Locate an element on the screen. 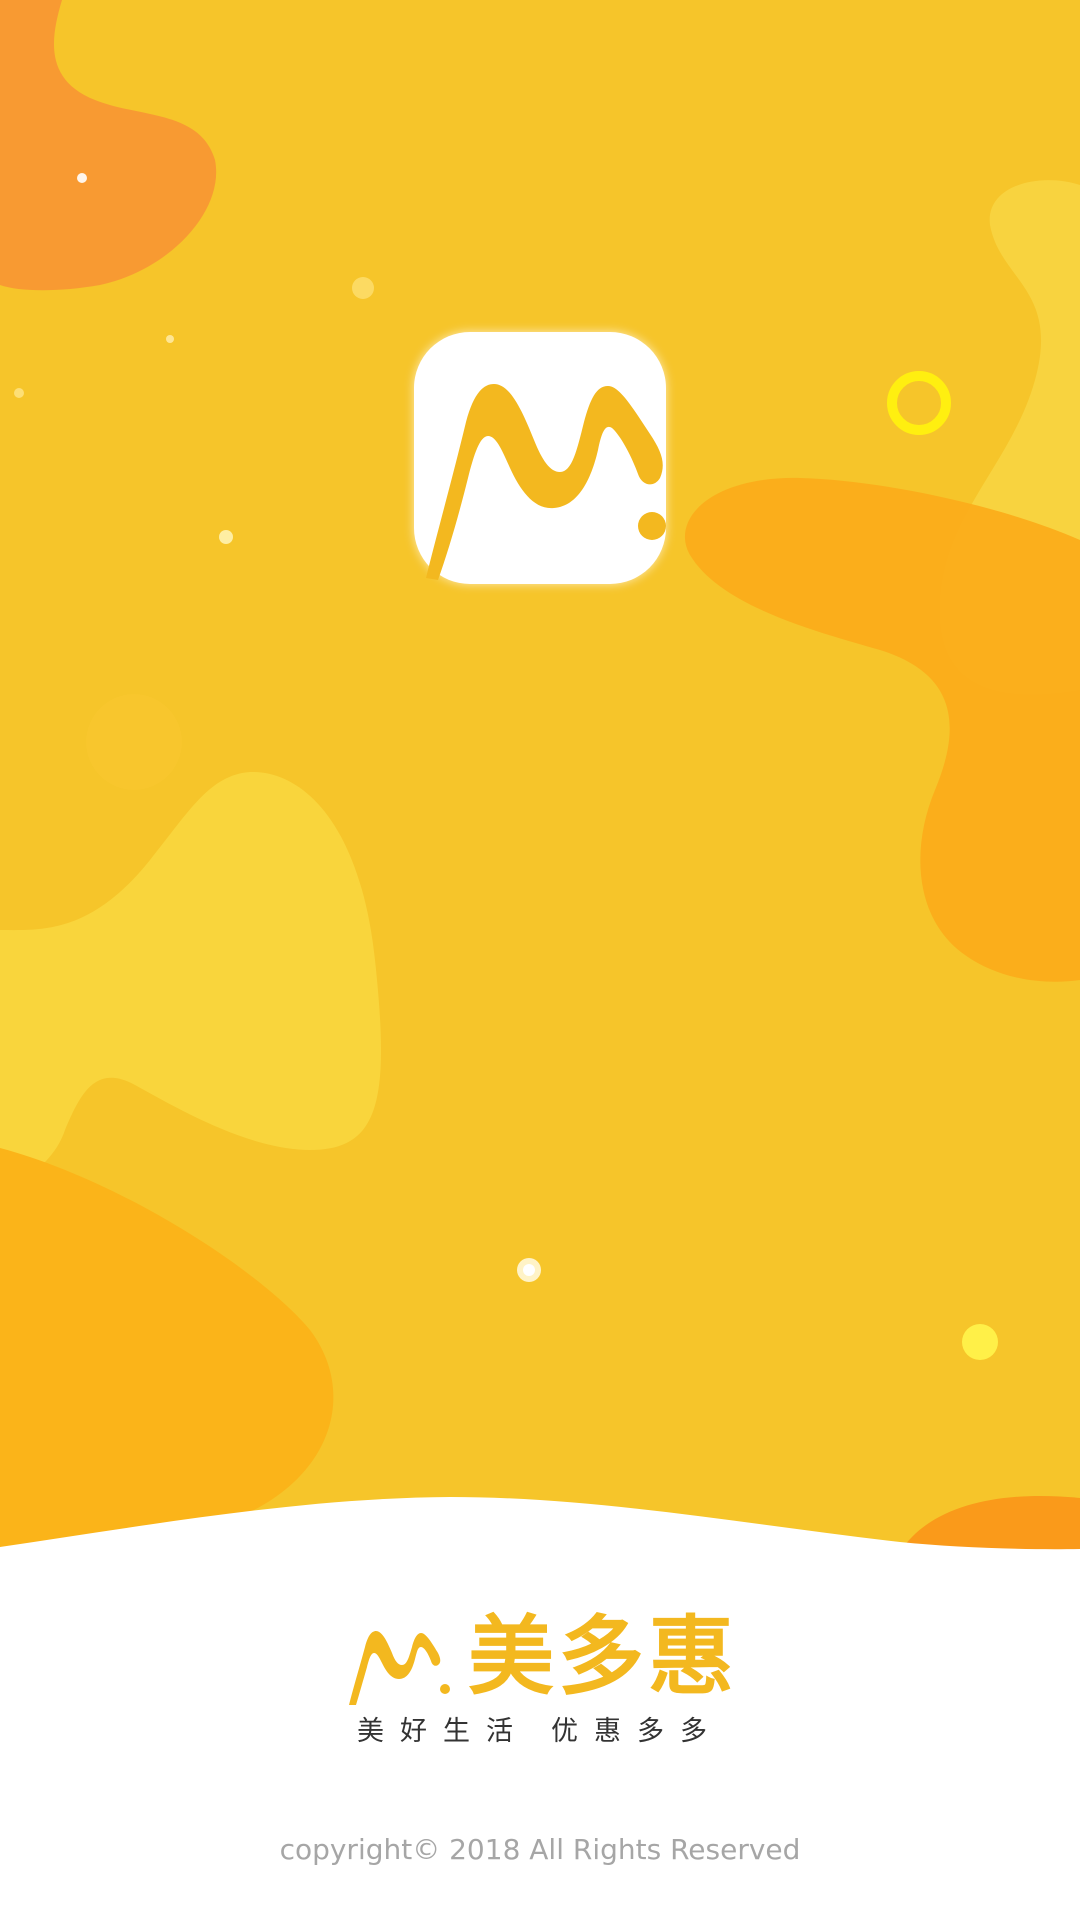  brand-lockup: 美多惠 is located at coordinates (540, 1656).